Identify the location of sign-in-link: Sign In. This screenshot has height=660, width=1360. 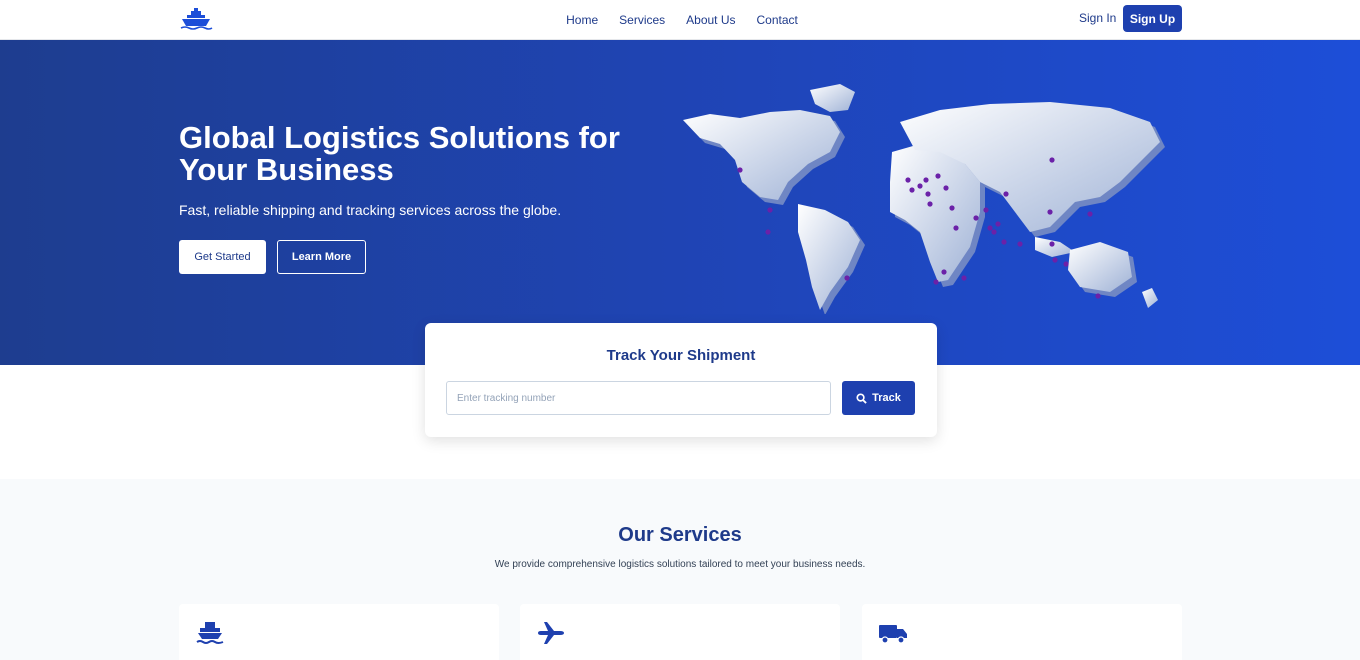
(1097, 18).